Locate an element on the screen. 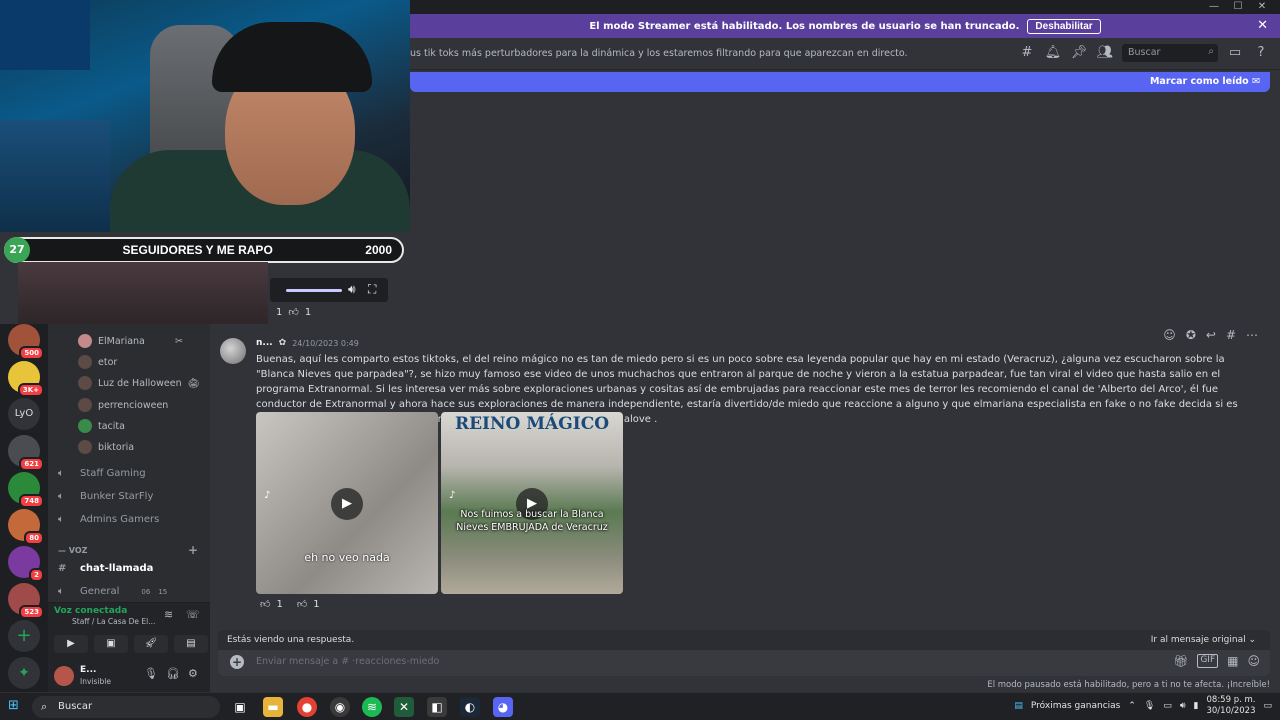 The image size is (1280, 720). text-channel-chat-llamada: # chat-llamada is located at coordinates (105, 568).